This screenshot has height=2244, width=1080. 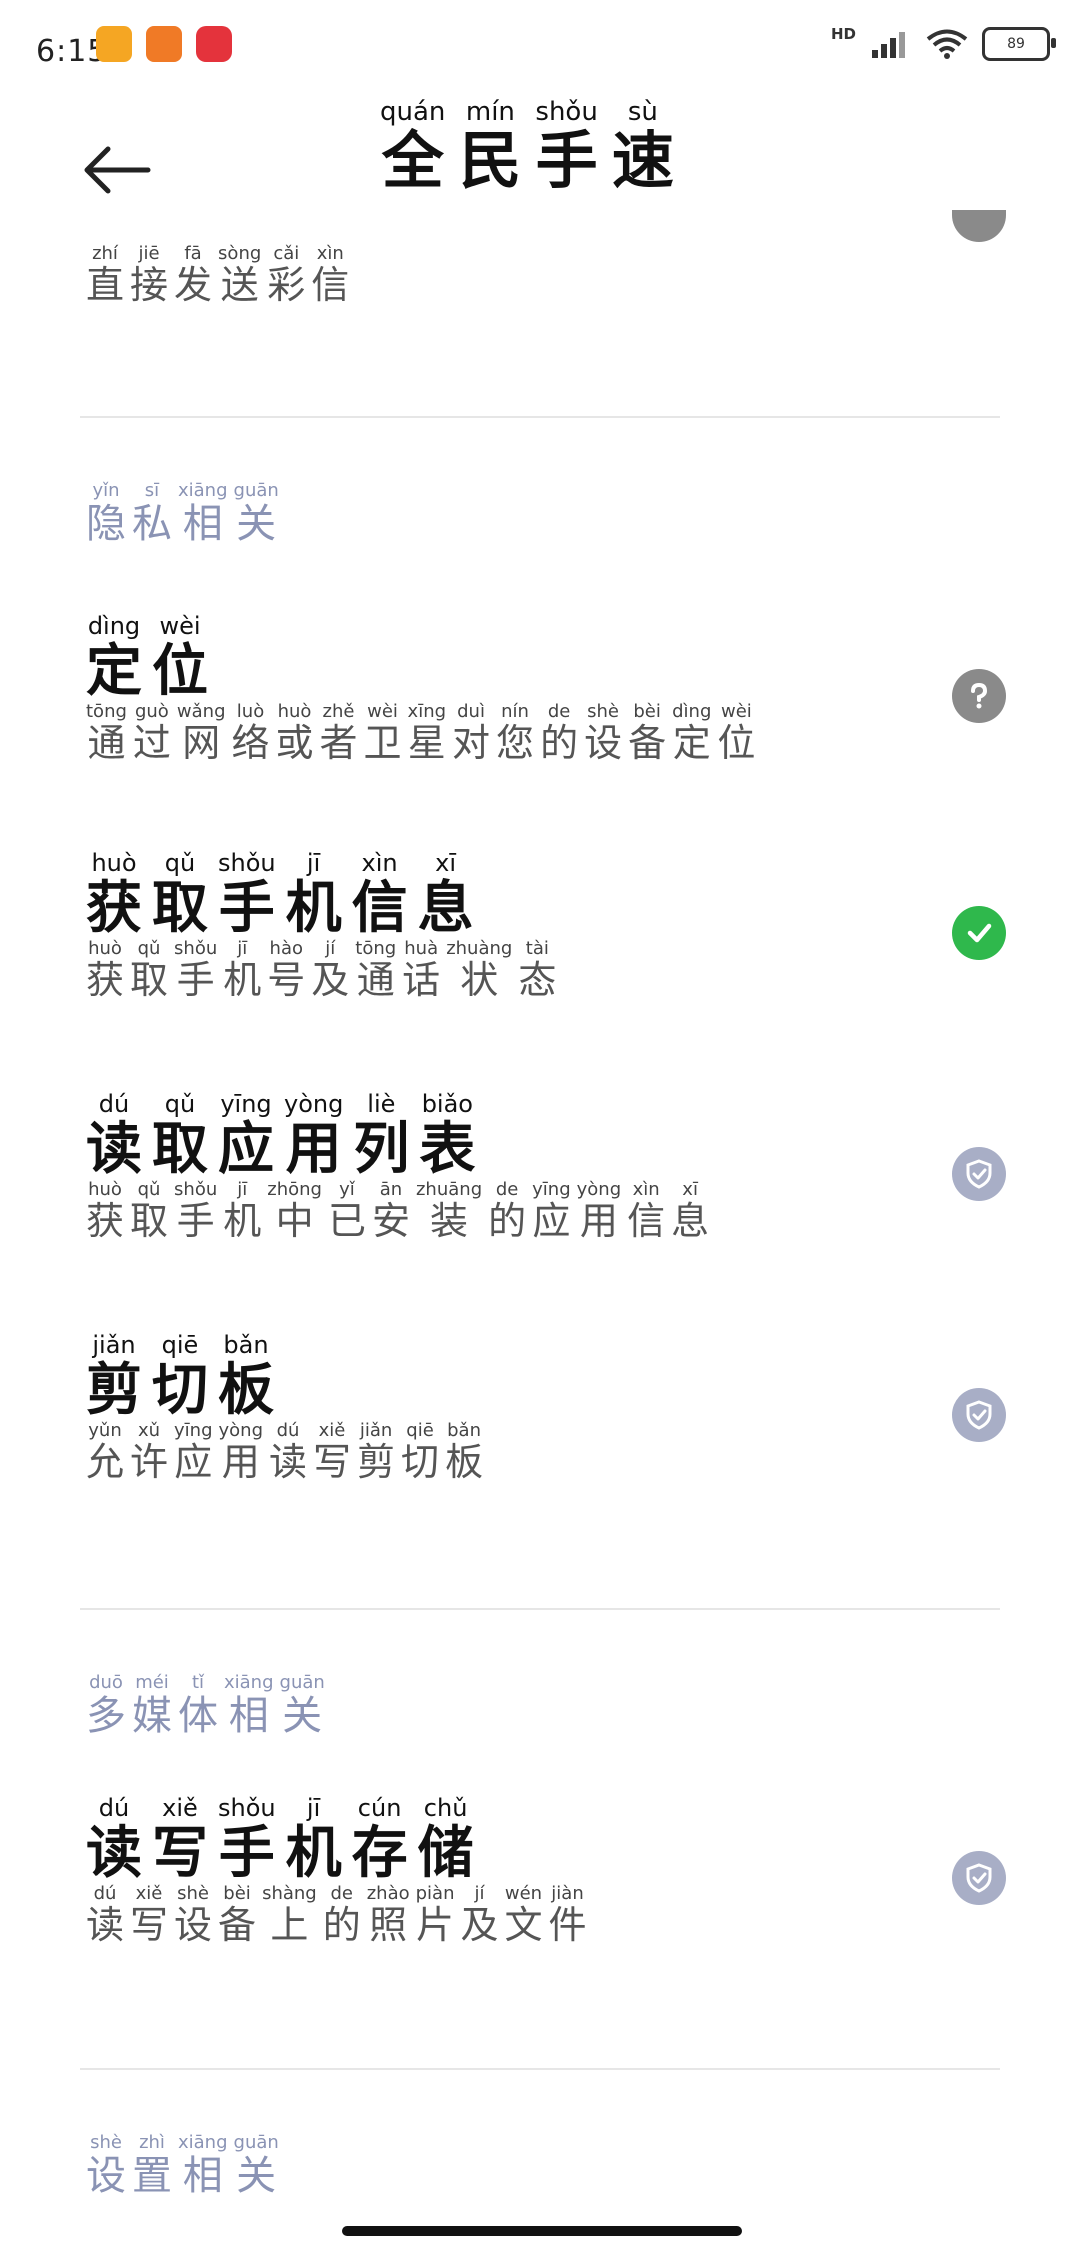 I want to click on char: 照zhào, so click(x=388, y=1915).